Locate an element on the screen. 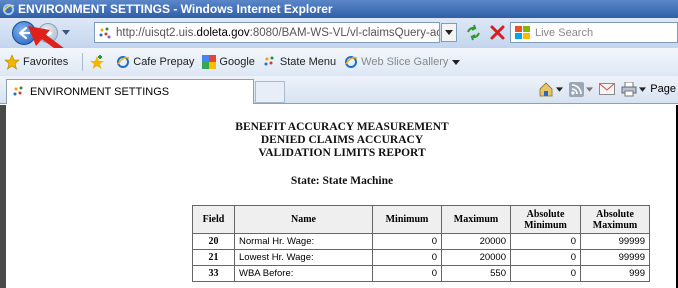 The width and height of the screenshot is (678, 288). table-row: 33 WBA Before: 0 550 0 999 is located at coordinates (421, 273).